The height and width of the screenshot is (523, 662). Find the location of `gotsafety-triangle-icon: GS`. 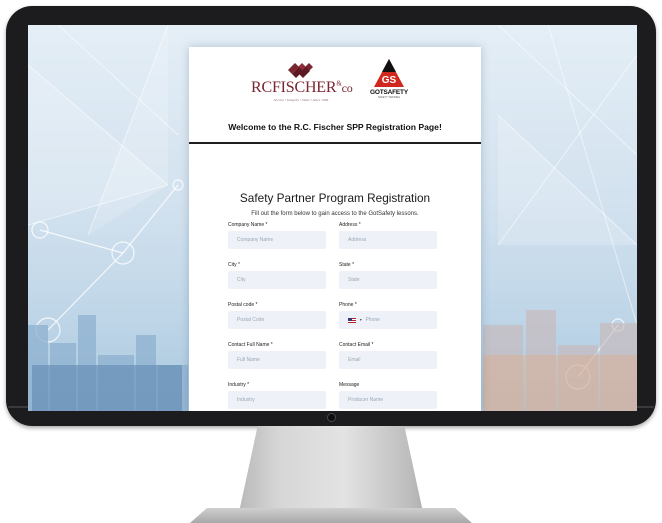

gotsafety-triangle-icon: GS is located at coordinates (389, 73).